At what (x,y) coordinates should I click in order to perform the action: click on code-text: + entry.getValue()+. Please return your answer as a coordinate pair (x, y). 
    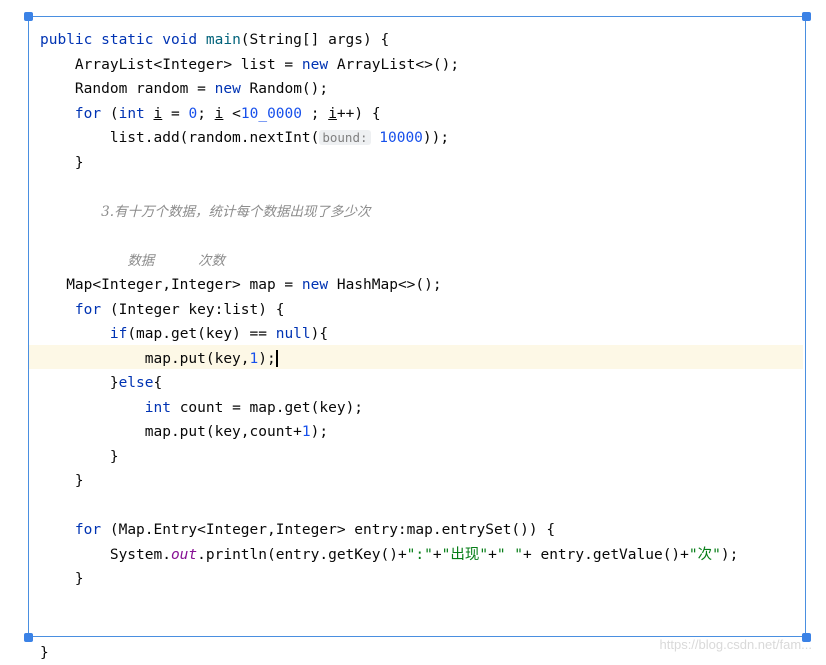
    Looking at the image, I should click on (606, 555).